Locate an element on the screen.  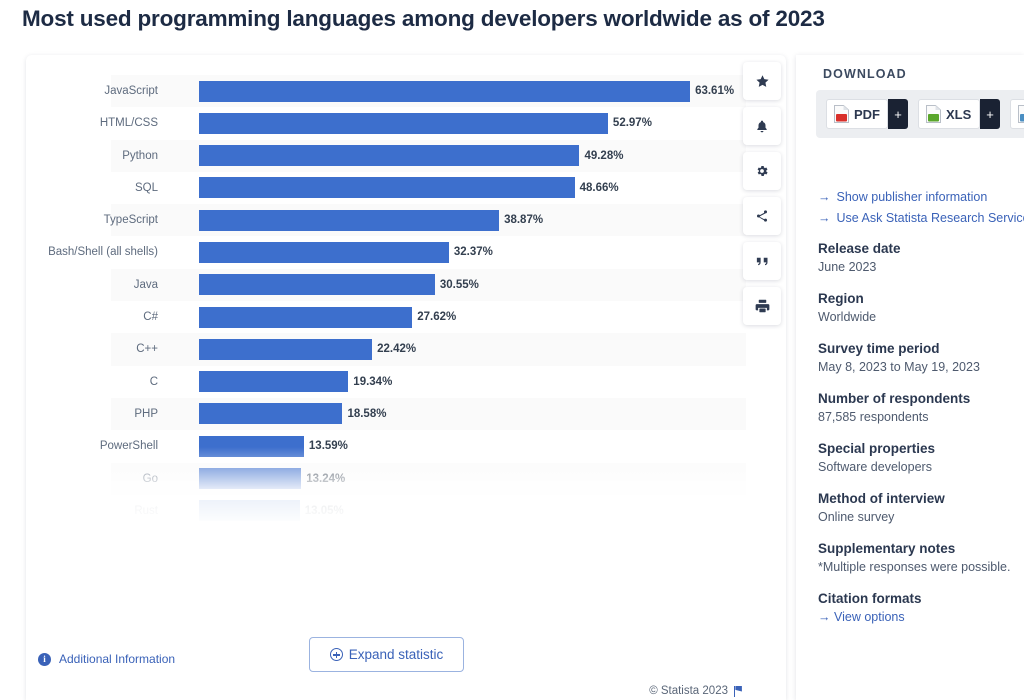
bar-value-label: 48.66% is located at coordinates (599, 187).